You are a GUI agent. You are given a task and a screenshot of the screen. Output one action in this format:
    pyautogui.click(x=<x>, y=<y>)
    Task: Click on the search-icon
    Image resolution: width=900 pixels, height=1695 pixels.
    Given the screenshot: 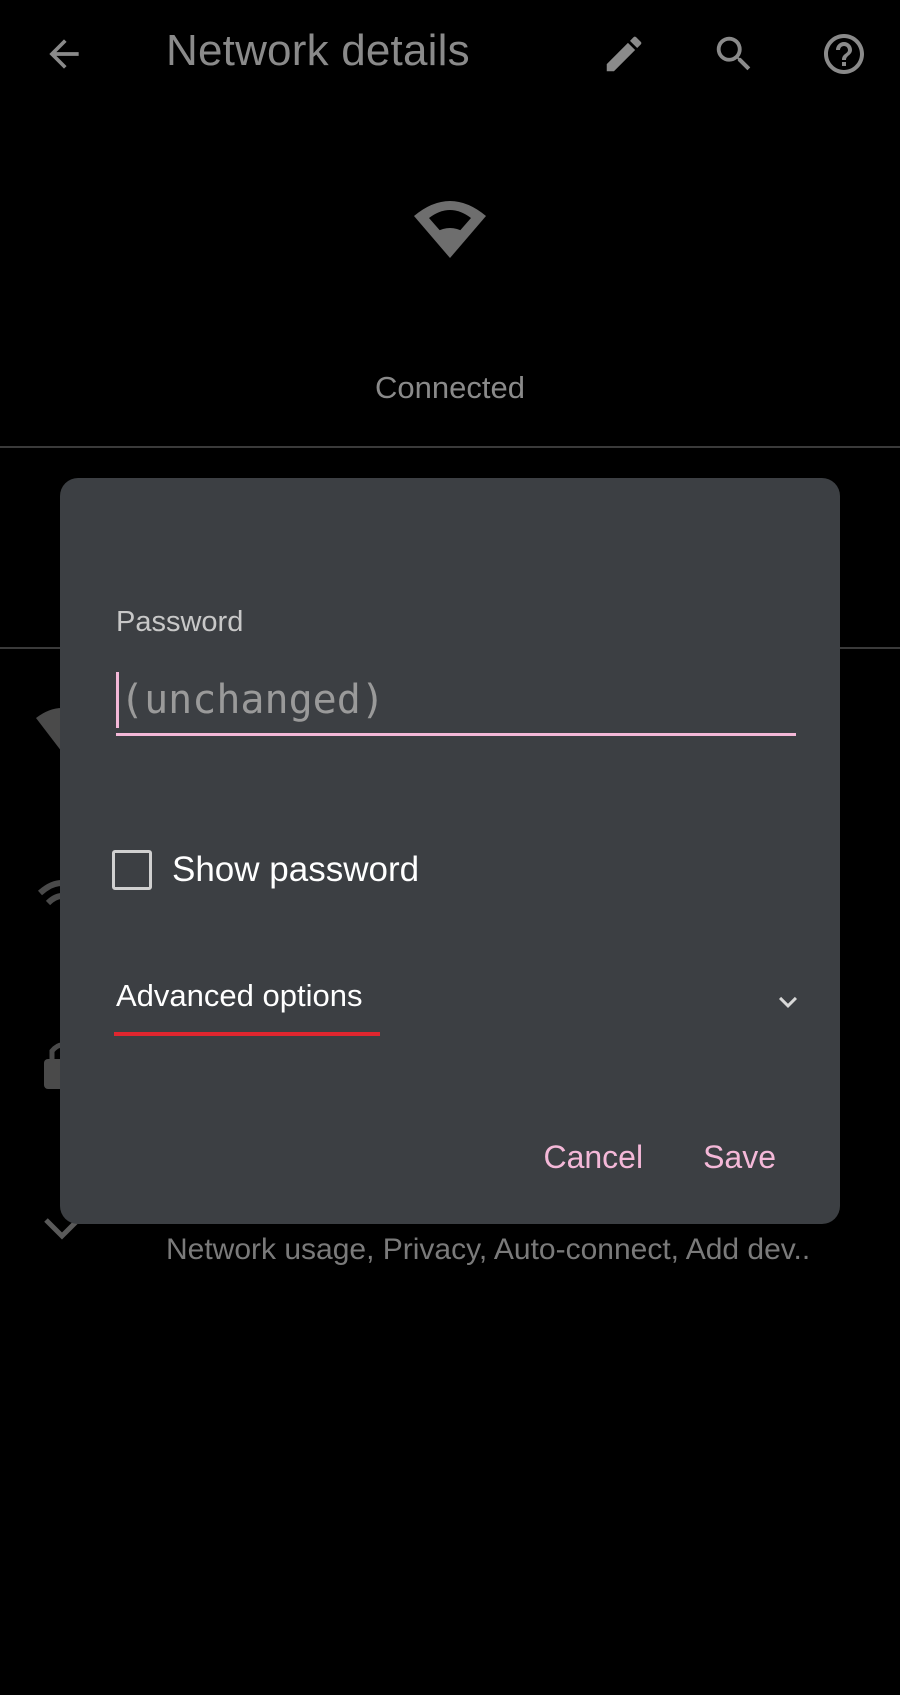 What is the action you would take?
    pyautogui.click(x=734, y=54)
    